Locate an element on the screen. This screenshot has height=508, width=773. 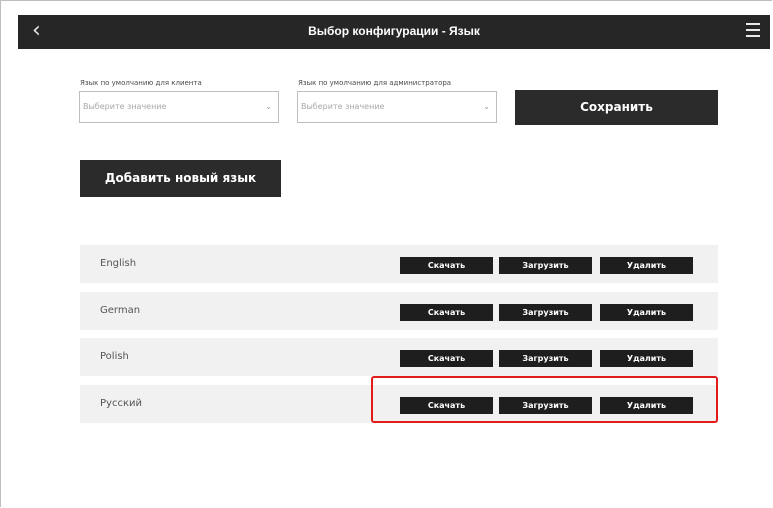
annotation-highlight-box is located at coordinates (544, 399).